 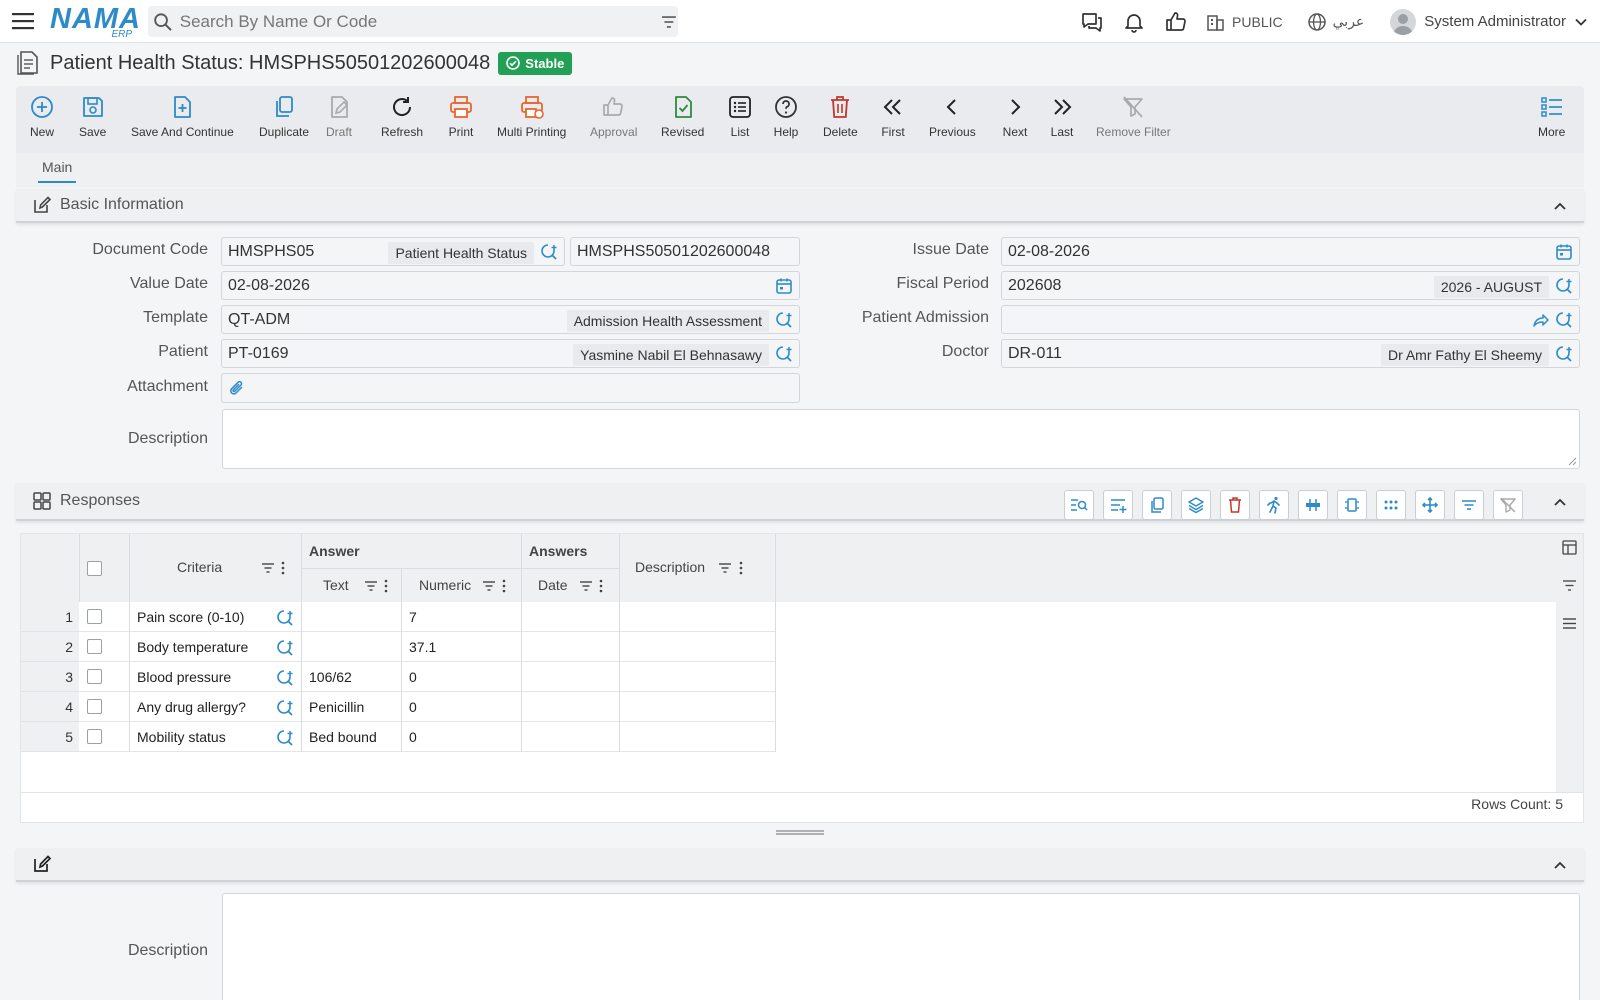 What do you see at coordinates (184, 677) in the screenshot?
I see `cell-criteria: Blood pressure` at bounding box center [184, 677].